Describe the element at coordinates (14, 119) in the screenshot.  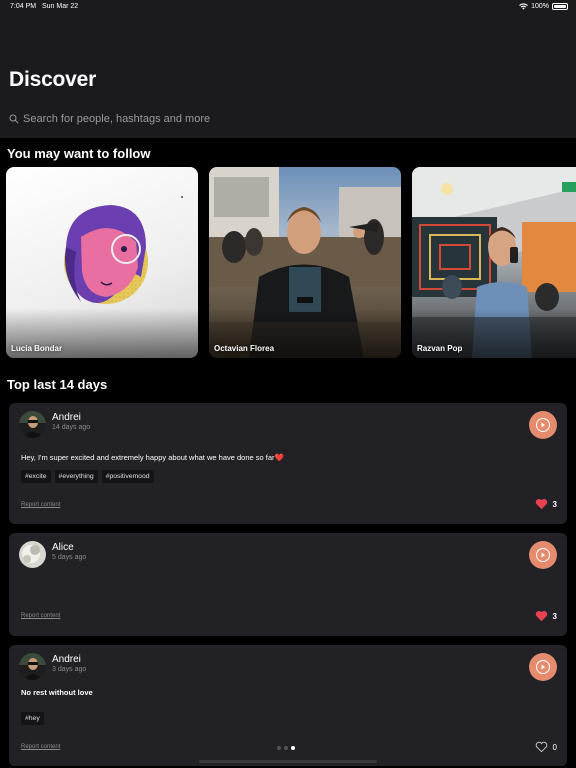
I see `search-icon` at that location.